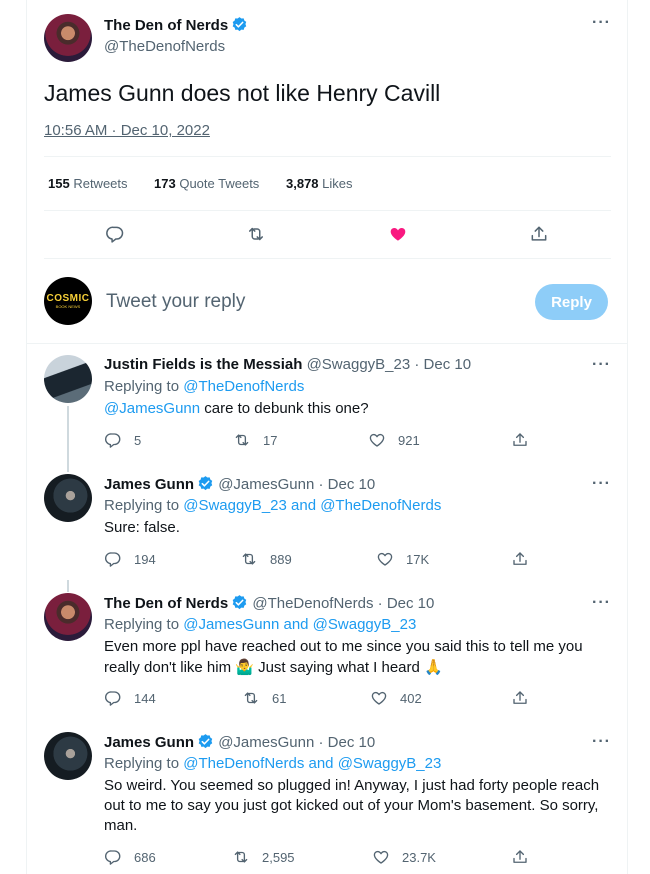  I want to click on retweets-stat: 155 Retweets, so click(88, 183).